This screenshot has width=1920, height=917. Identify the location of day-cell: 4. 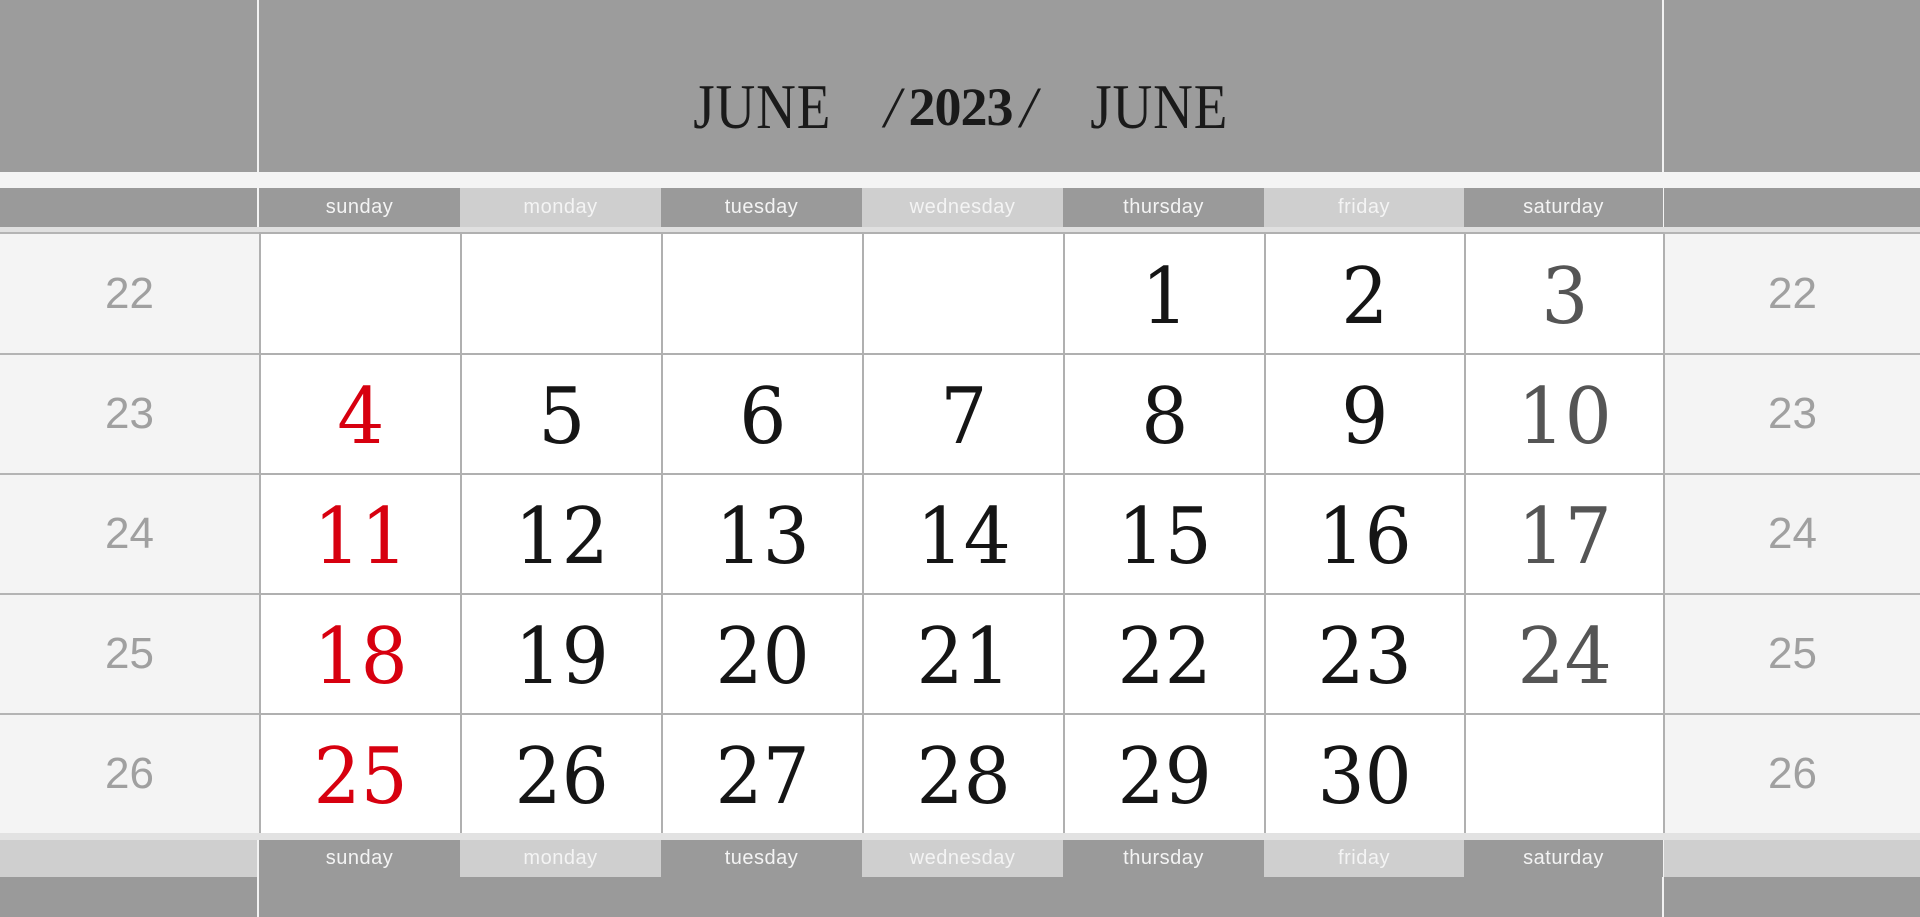
(359, 413).